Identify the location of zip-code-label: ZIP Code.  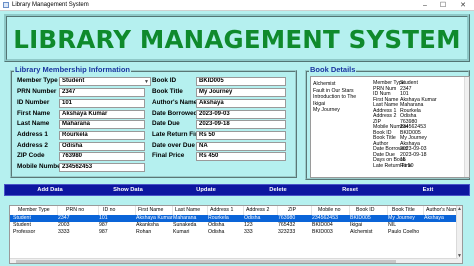
(31, 155).